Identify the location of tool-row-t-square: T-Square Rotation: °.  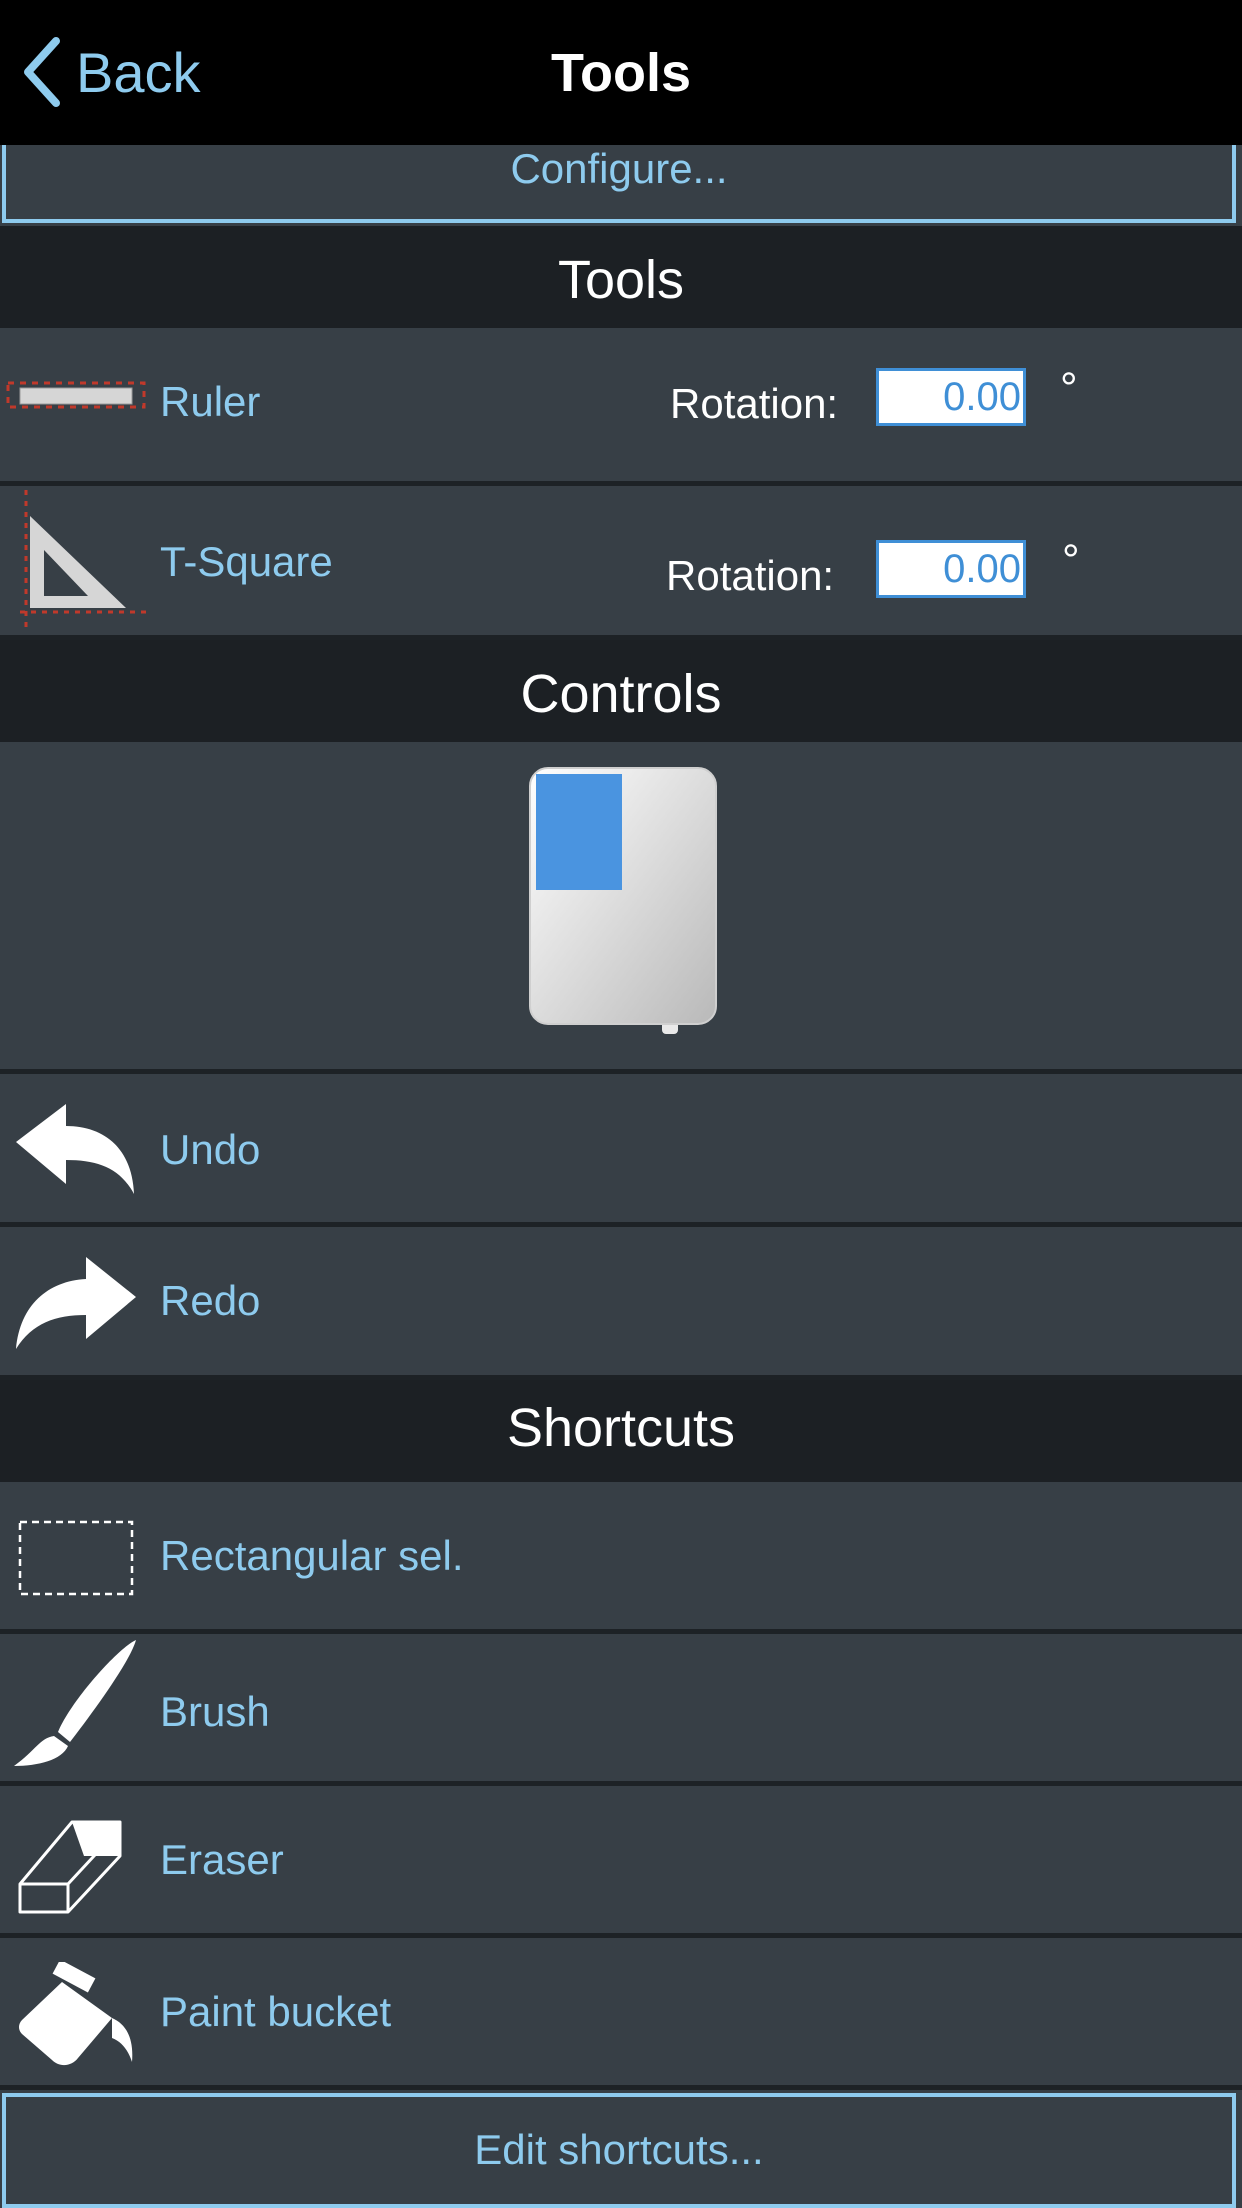
(621, 563).